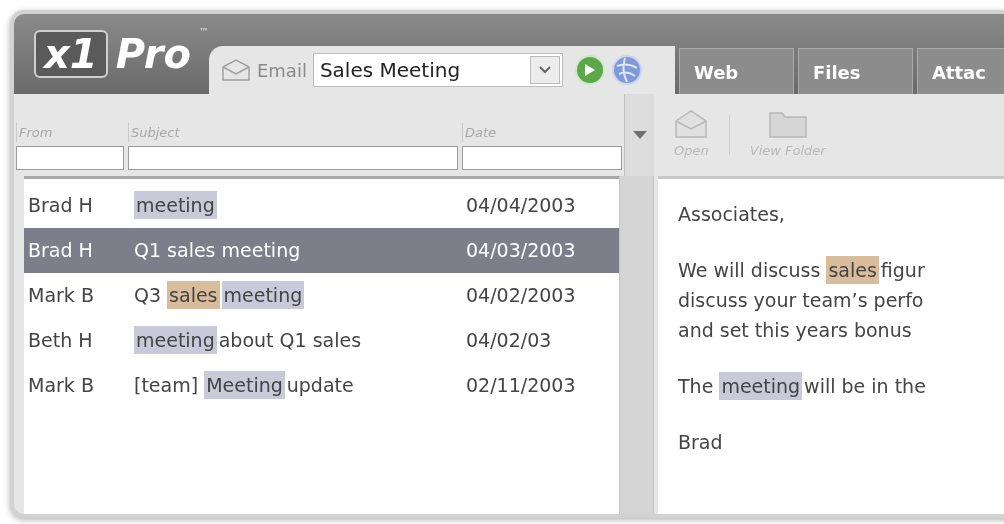  I want to click on logo-mark: x1, so click(71, 54).